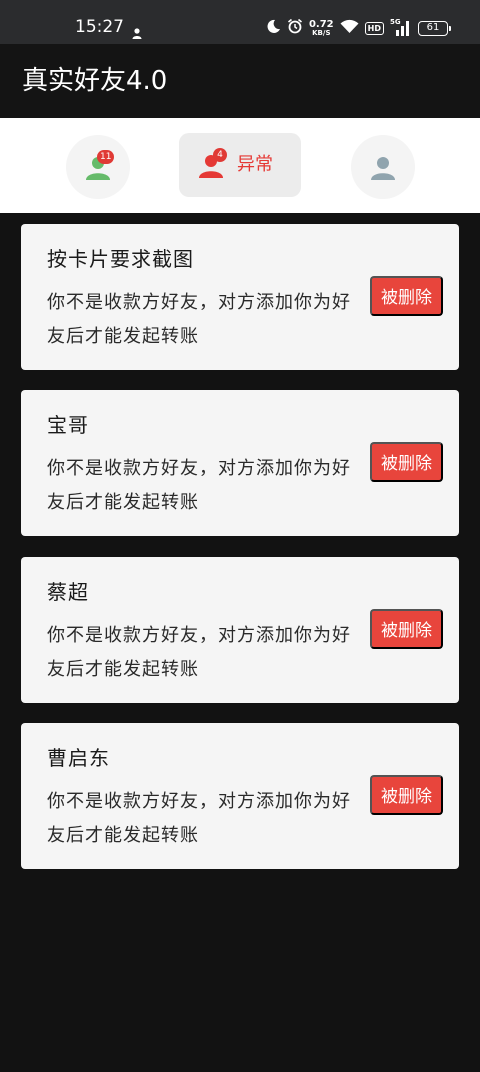 This screenshot has width=480, height=1072. I want to click on tab-abnormal-label: 异常, so click(255, 164).